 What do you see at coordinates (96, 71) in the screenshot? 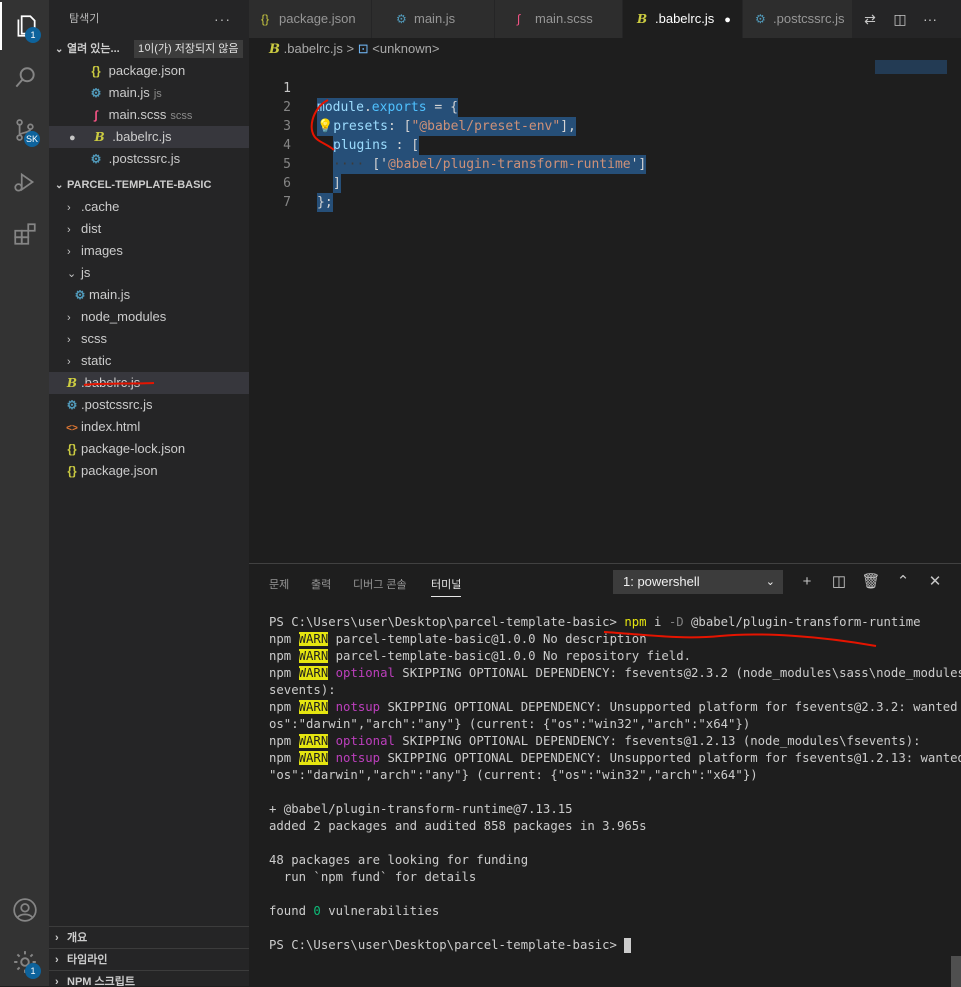
I see `json-icon: {}` at bounding box center [96, 71].